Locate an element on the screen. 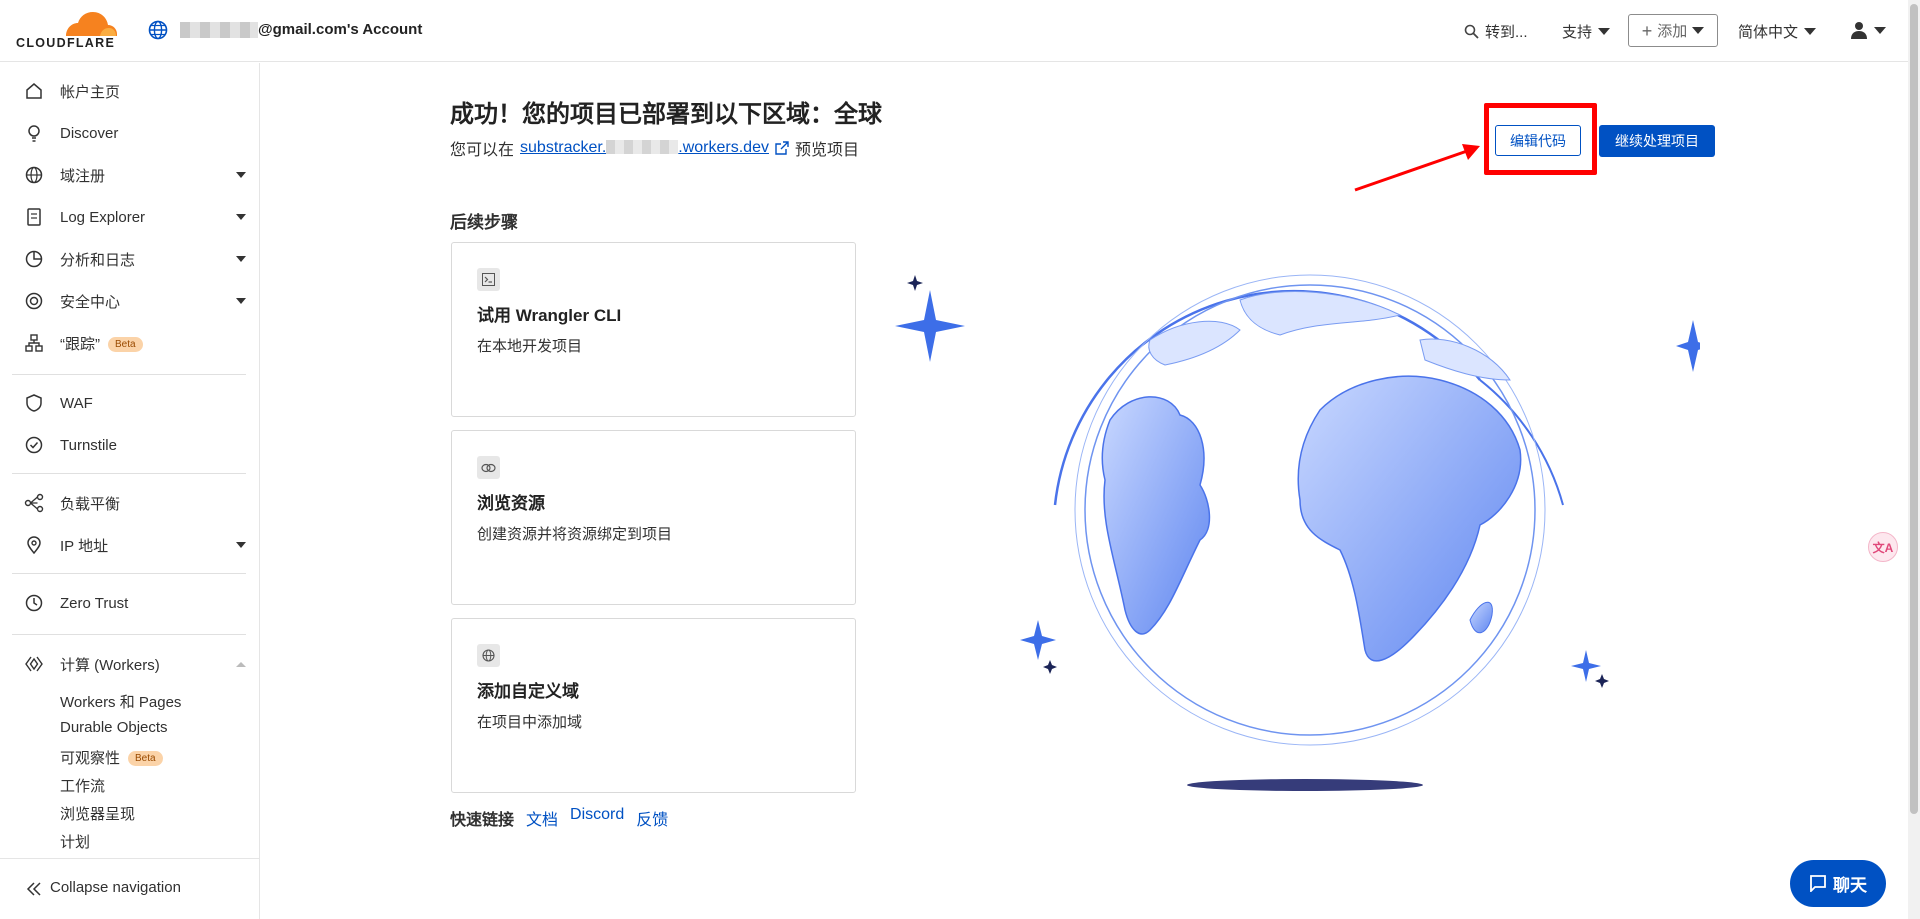  sidebar-item-label: 安全中心 is located at coordinates (90, 302).